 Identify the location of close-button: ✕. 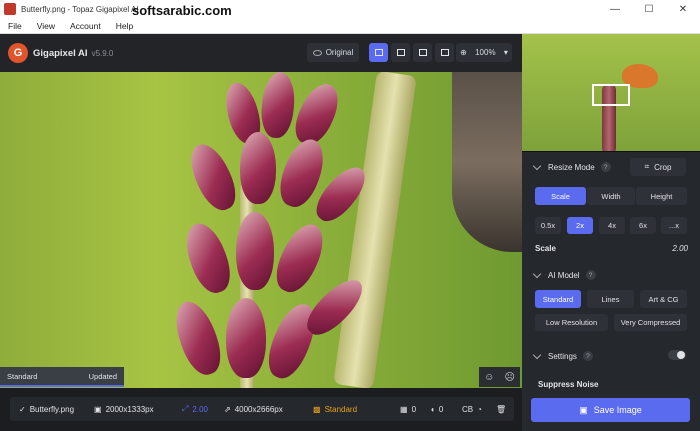
(683, 9).